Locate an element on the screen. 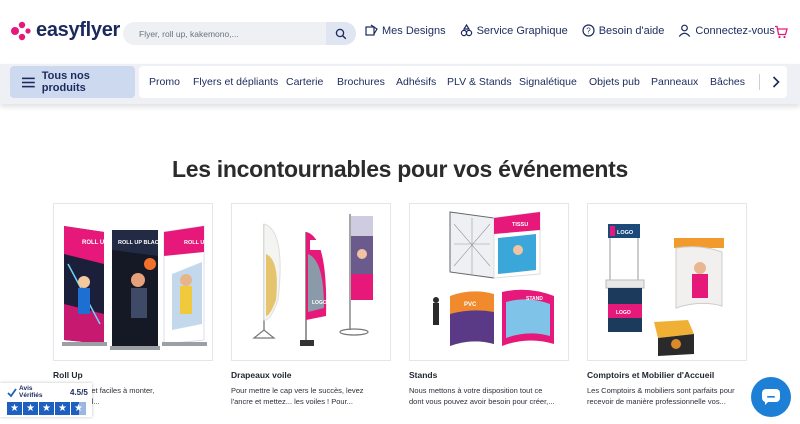 This screenshot has width=800, height=424. category-item-brochures: Brochures is located at coordinates (361, 82).